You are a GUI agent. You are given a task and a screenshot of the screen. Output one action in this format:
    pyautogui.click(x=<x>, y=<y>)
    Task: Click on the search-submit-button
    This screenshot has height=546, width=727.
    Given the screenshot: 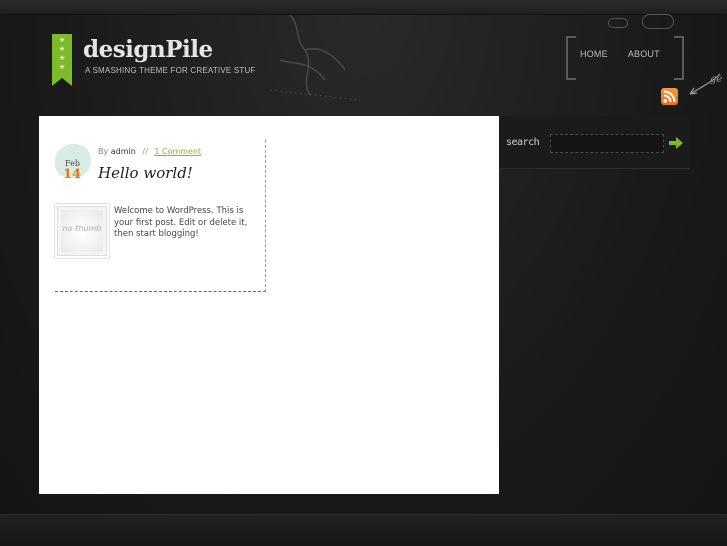 What is the action you would take?
    pyautogui.click(x=676, y=143)
    